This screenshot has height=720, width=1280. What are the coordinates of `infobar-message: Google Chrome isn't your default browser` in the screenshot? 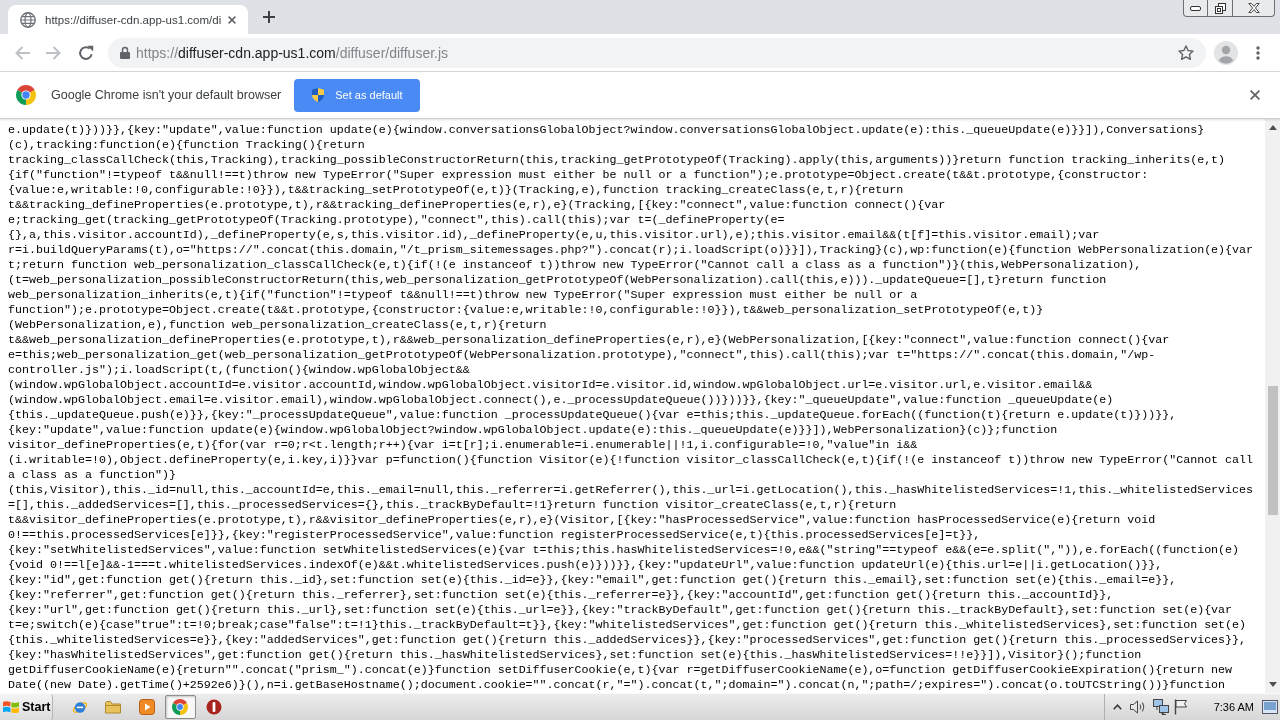 It's located at (166, 95).